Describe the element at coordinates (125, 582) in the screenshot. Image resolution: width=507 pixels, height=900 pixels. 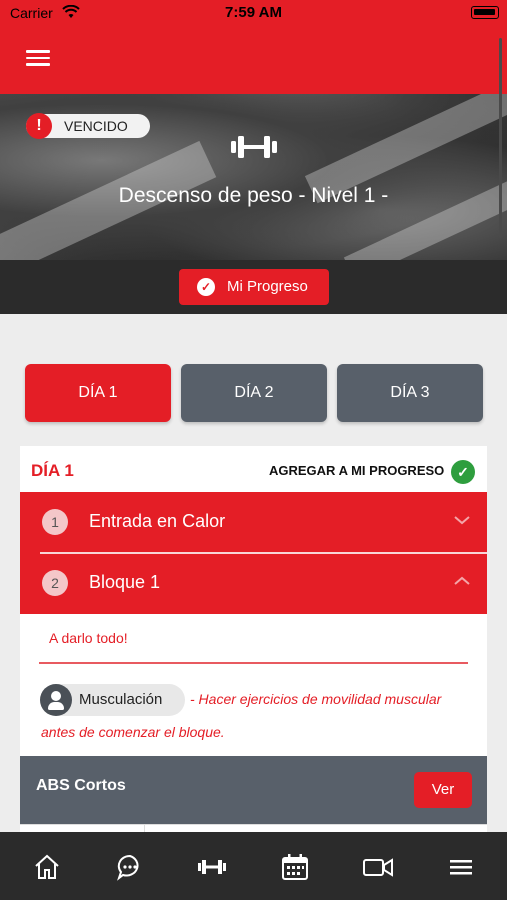
I see `section-label: Bloque 1` at that location.